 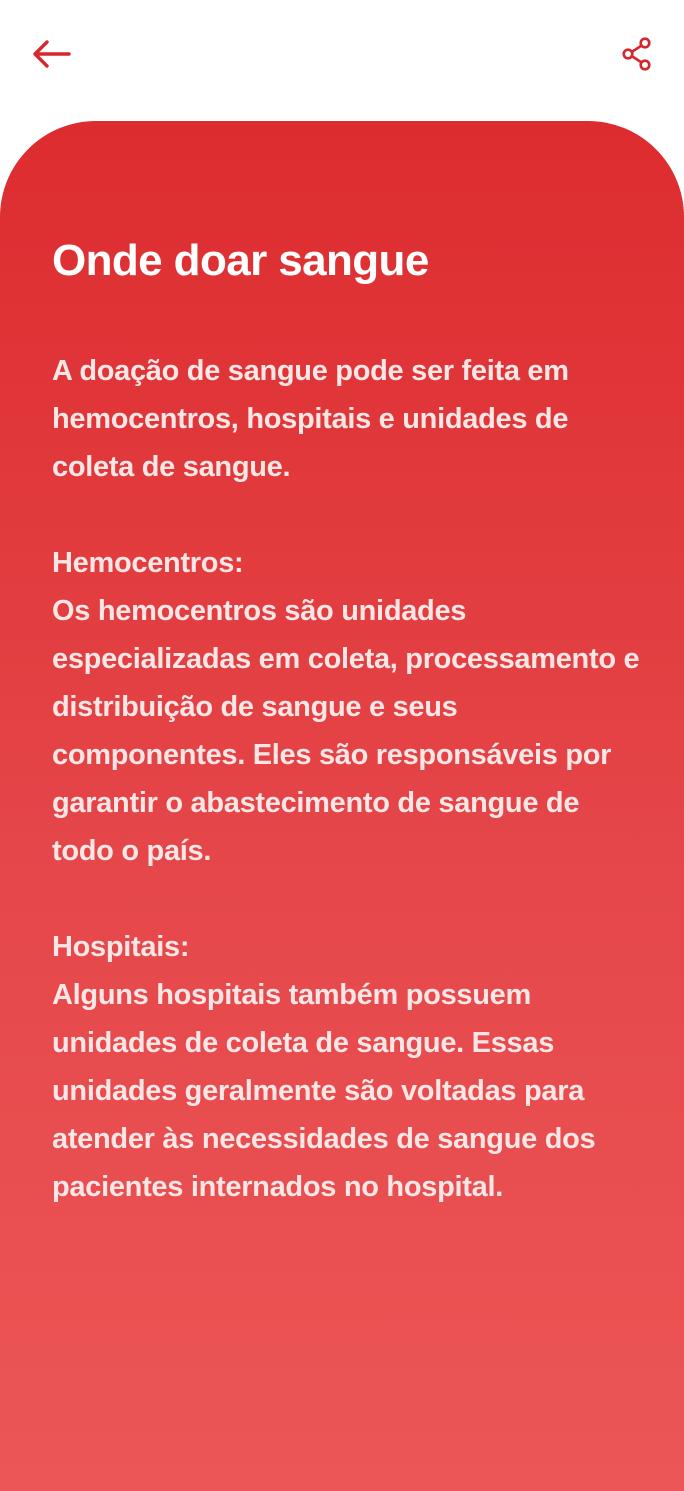 What do you see at coordinates (342, 55) in the screenshot?
I see `top-bar` at bounding box center [342, 55].